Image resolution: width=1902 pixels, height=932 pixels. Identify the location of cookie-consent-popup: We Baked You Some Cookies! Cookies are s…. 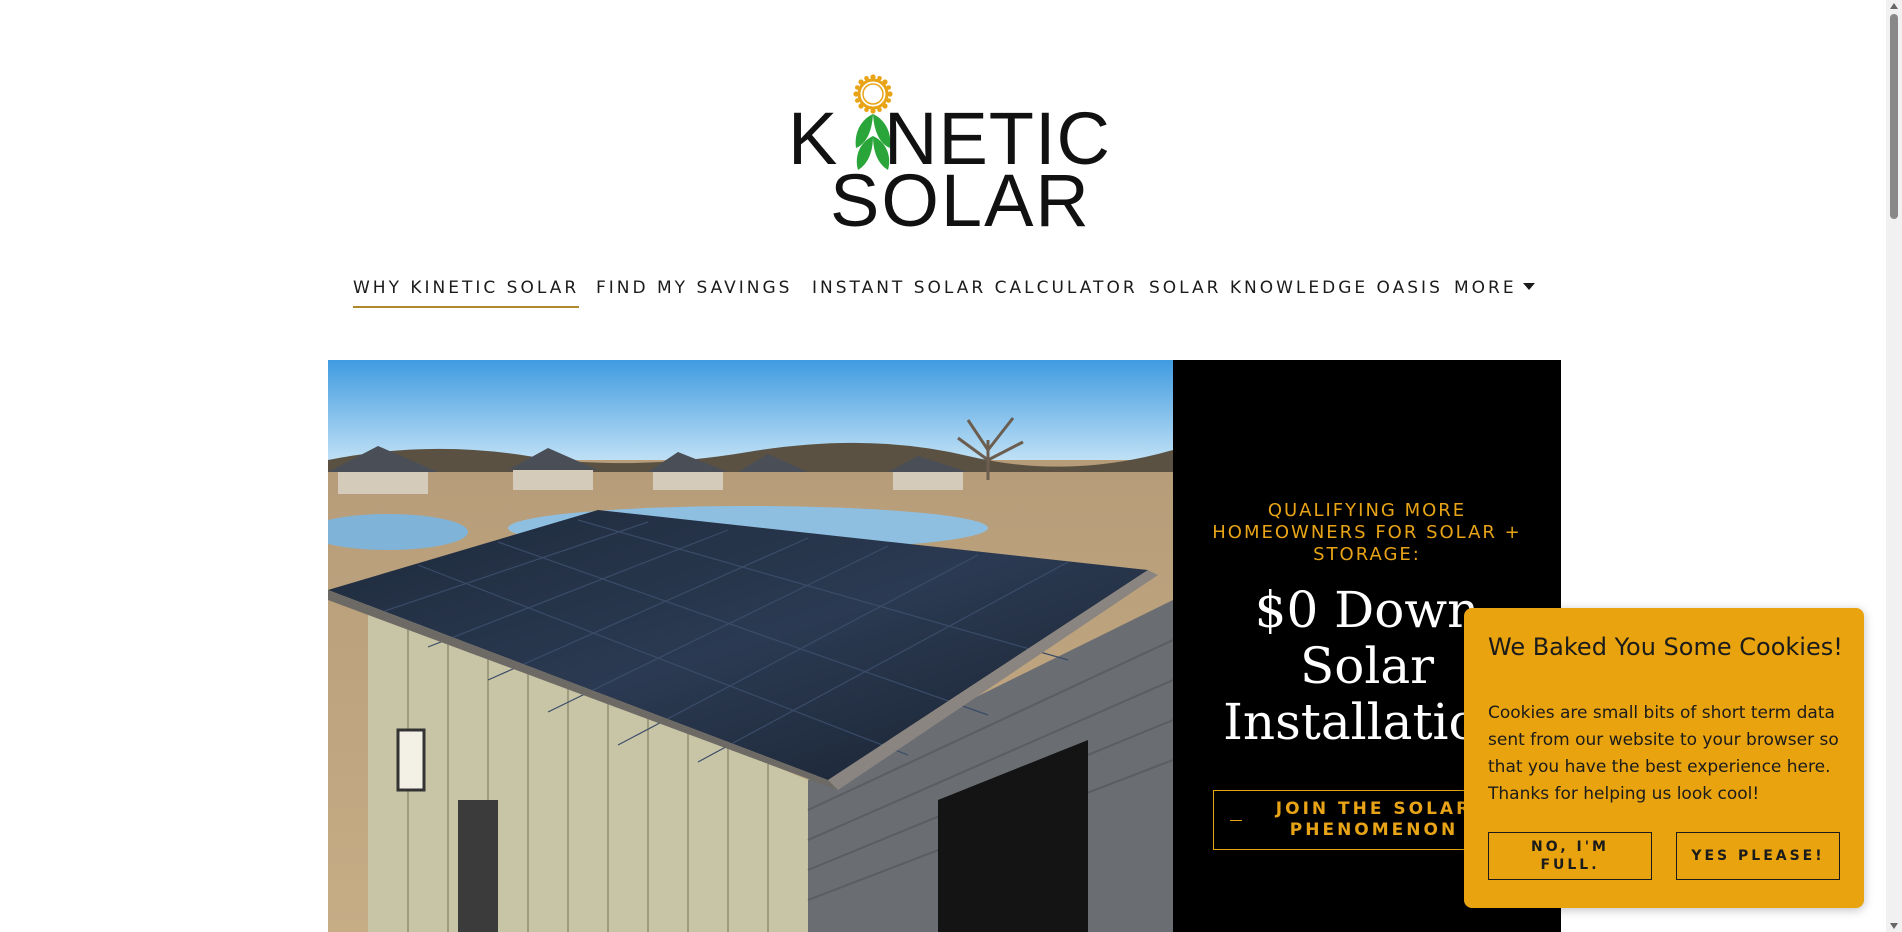
(1664, 758).